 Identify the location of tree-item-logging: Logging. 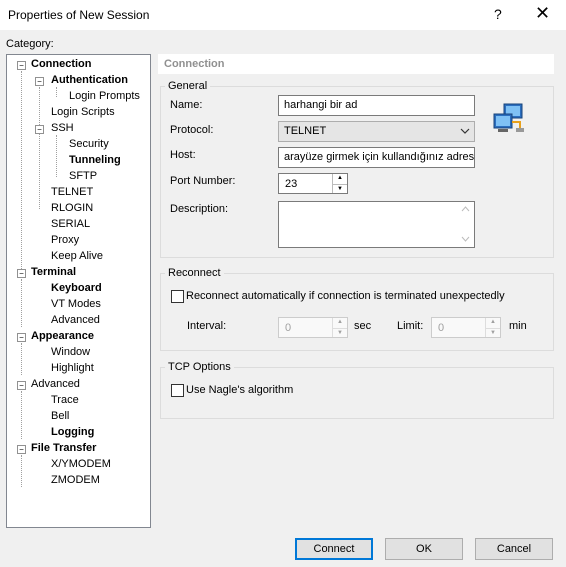
(72, 432).